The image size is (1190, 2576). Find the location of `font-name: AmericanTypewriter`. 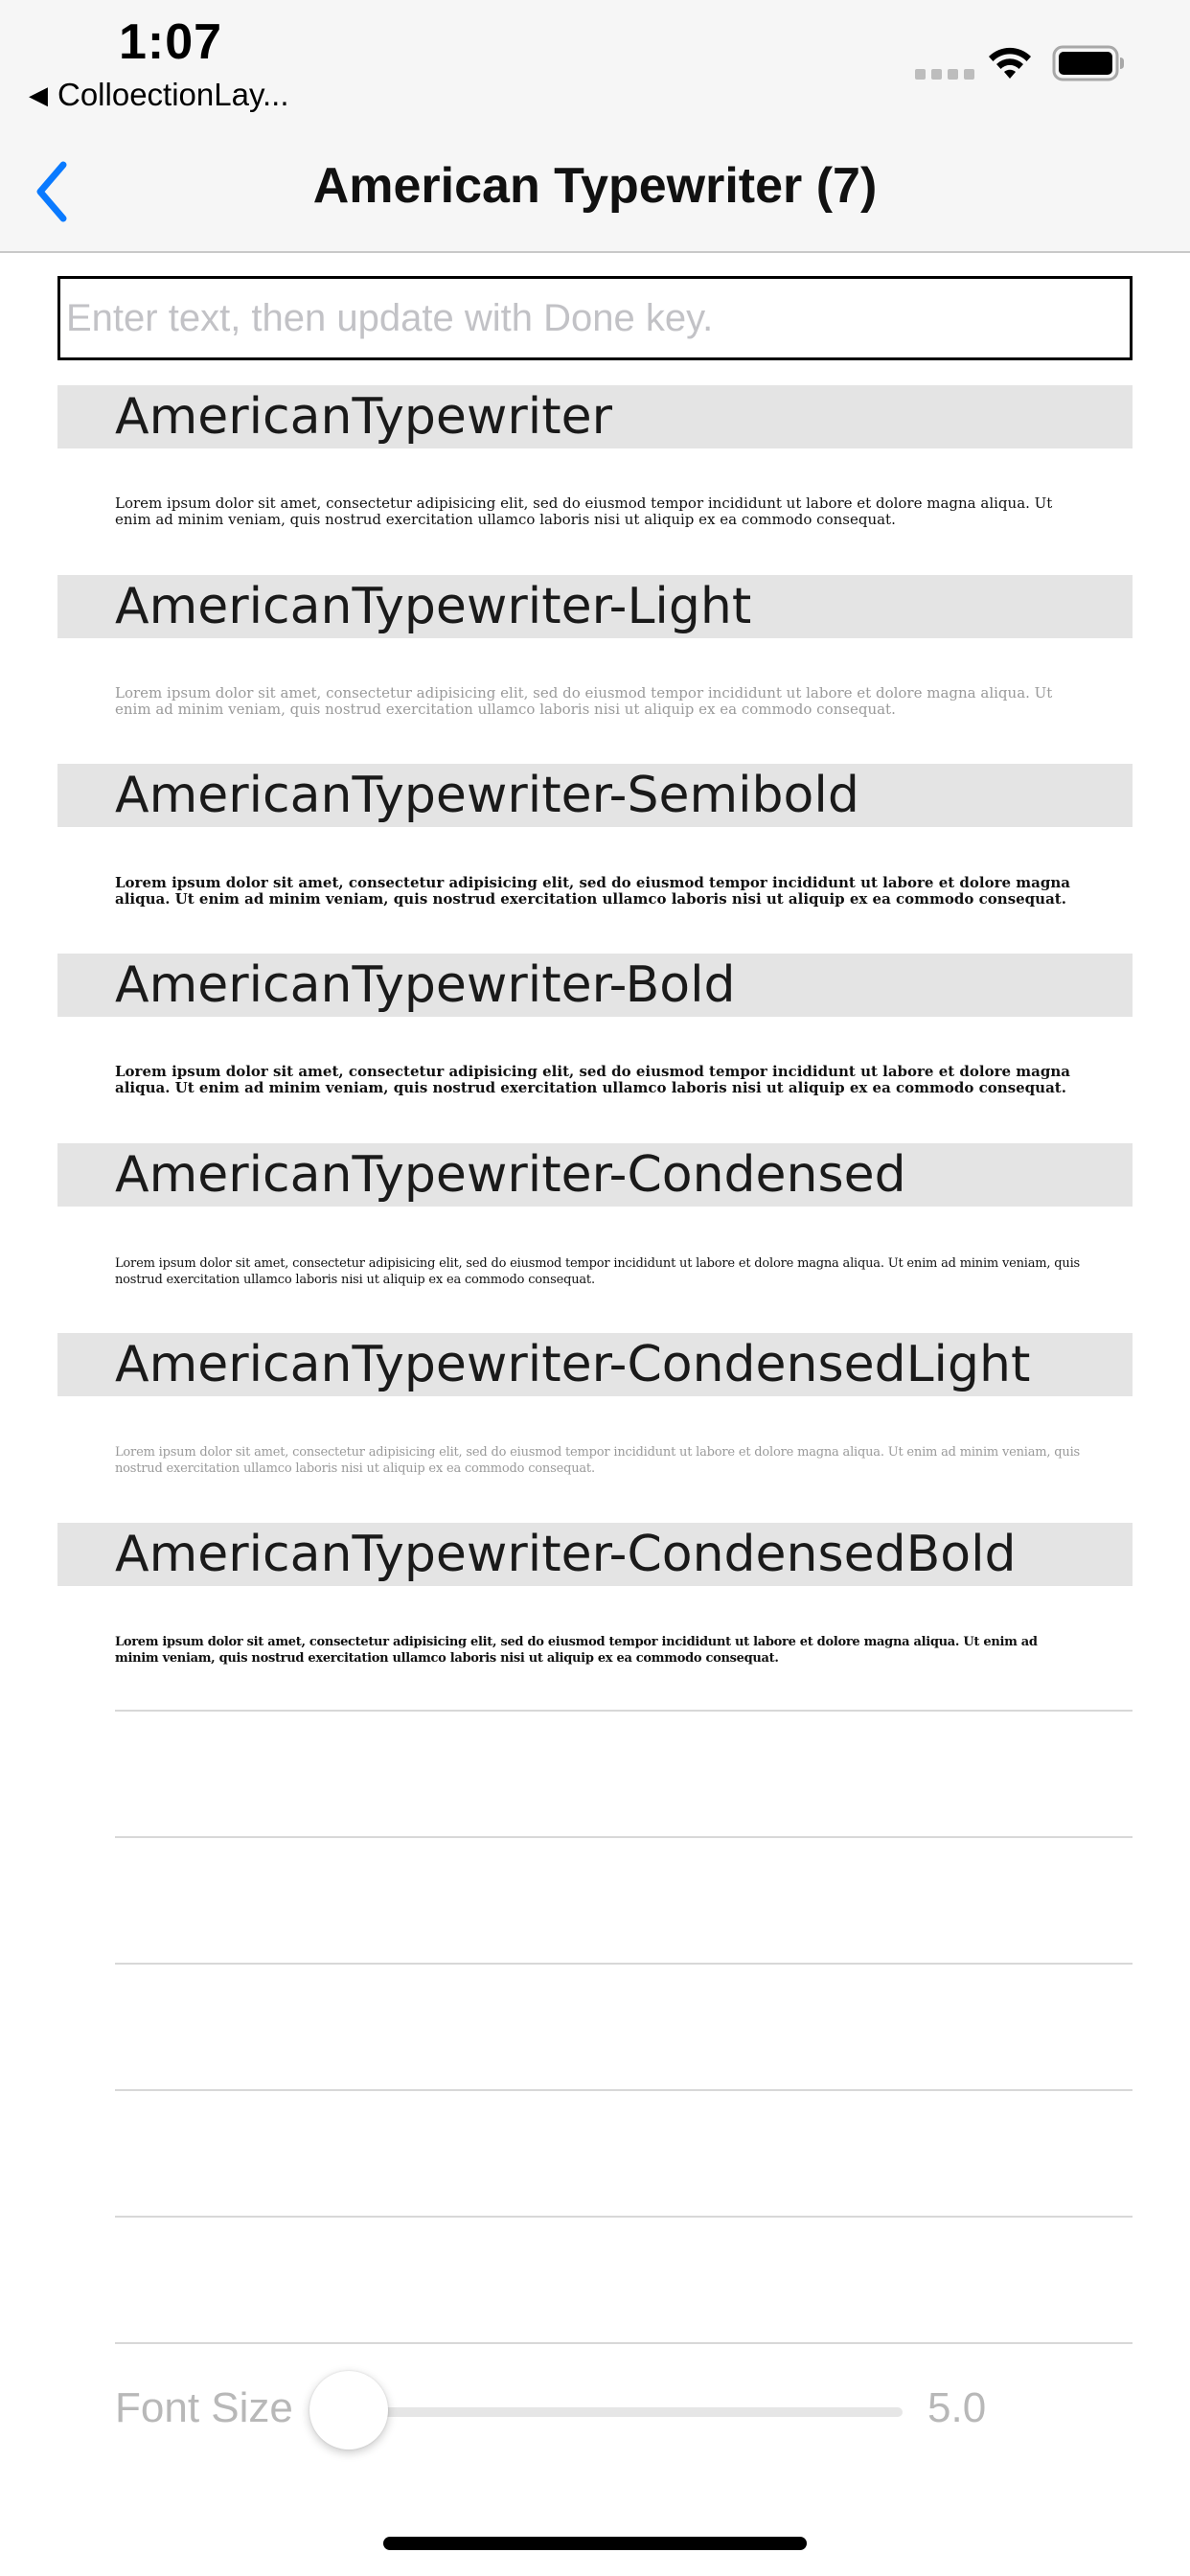

font-name: AmericanTypewriter is located at coordinates (364, 417).